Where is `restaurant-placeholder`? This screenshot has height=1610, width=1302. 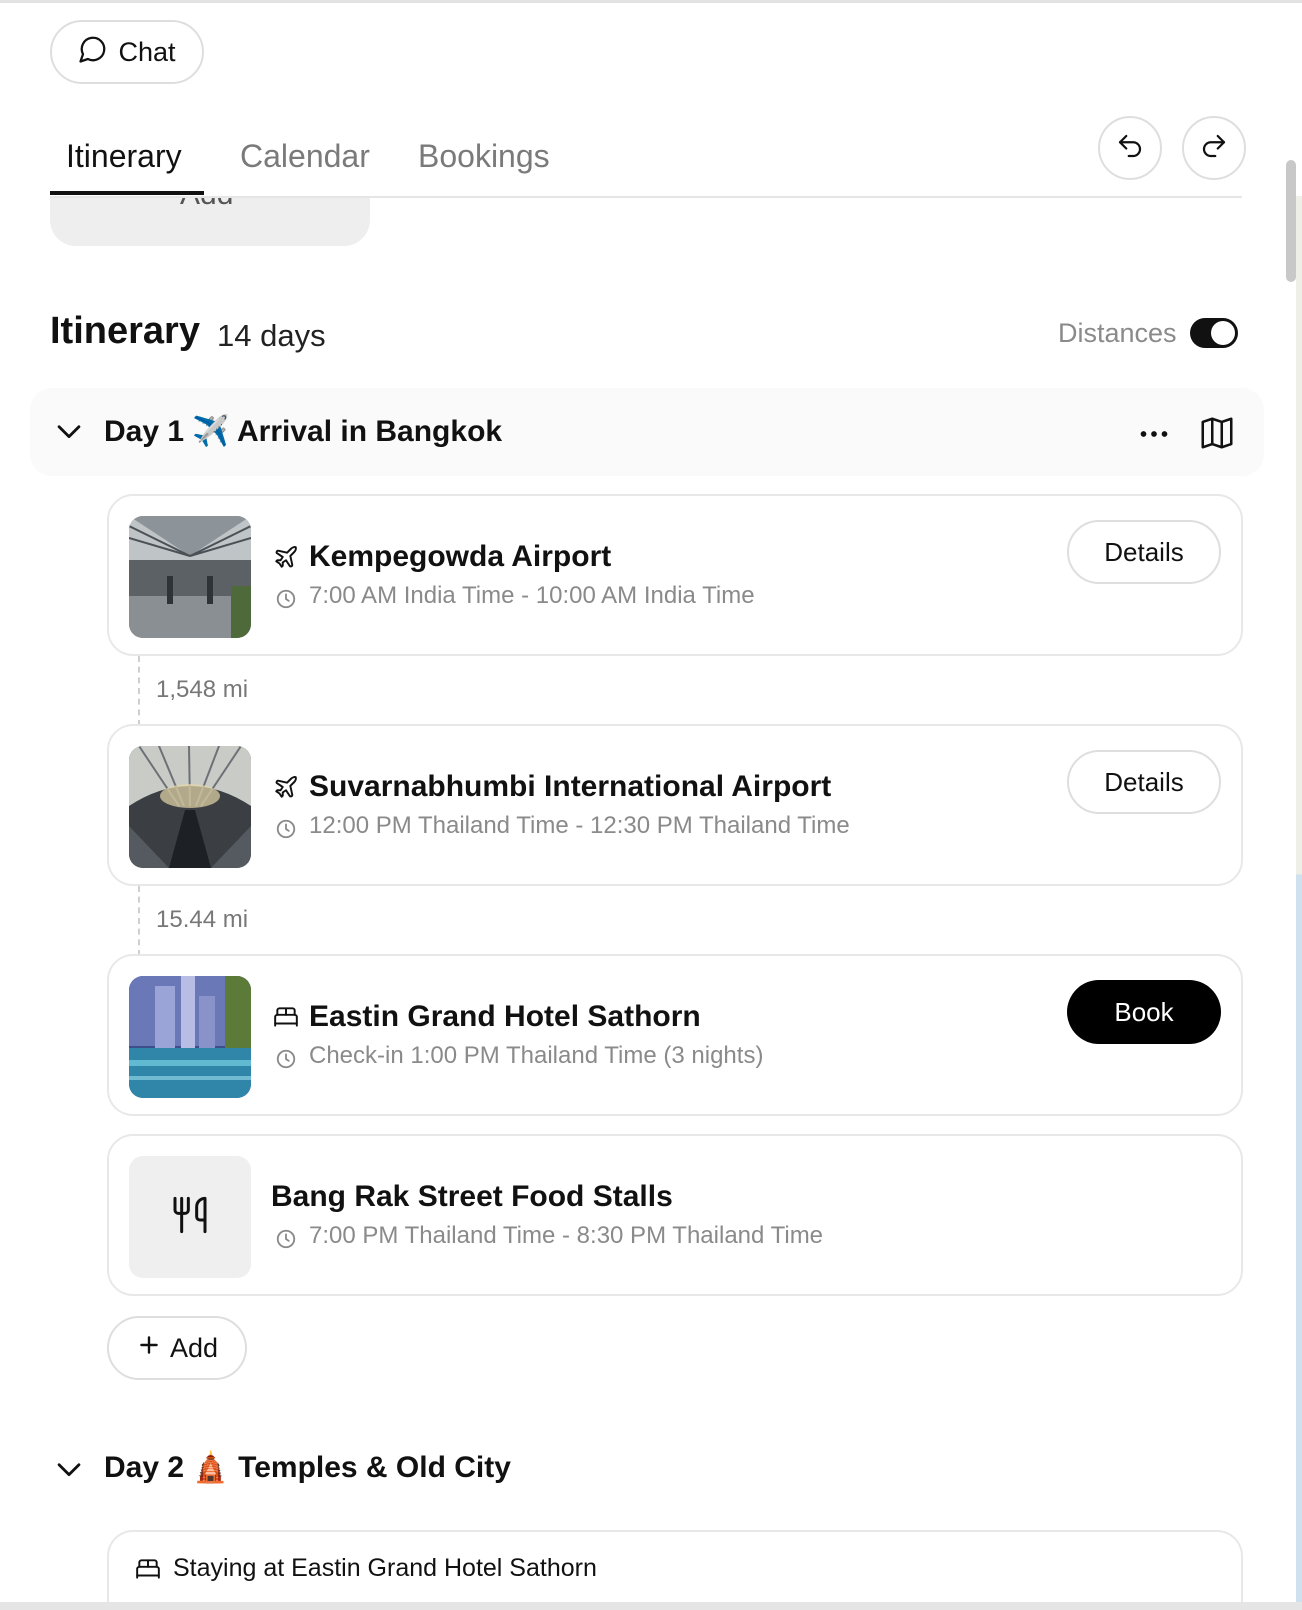 restaurant-placeholder is located at coordinates (190, 1217).